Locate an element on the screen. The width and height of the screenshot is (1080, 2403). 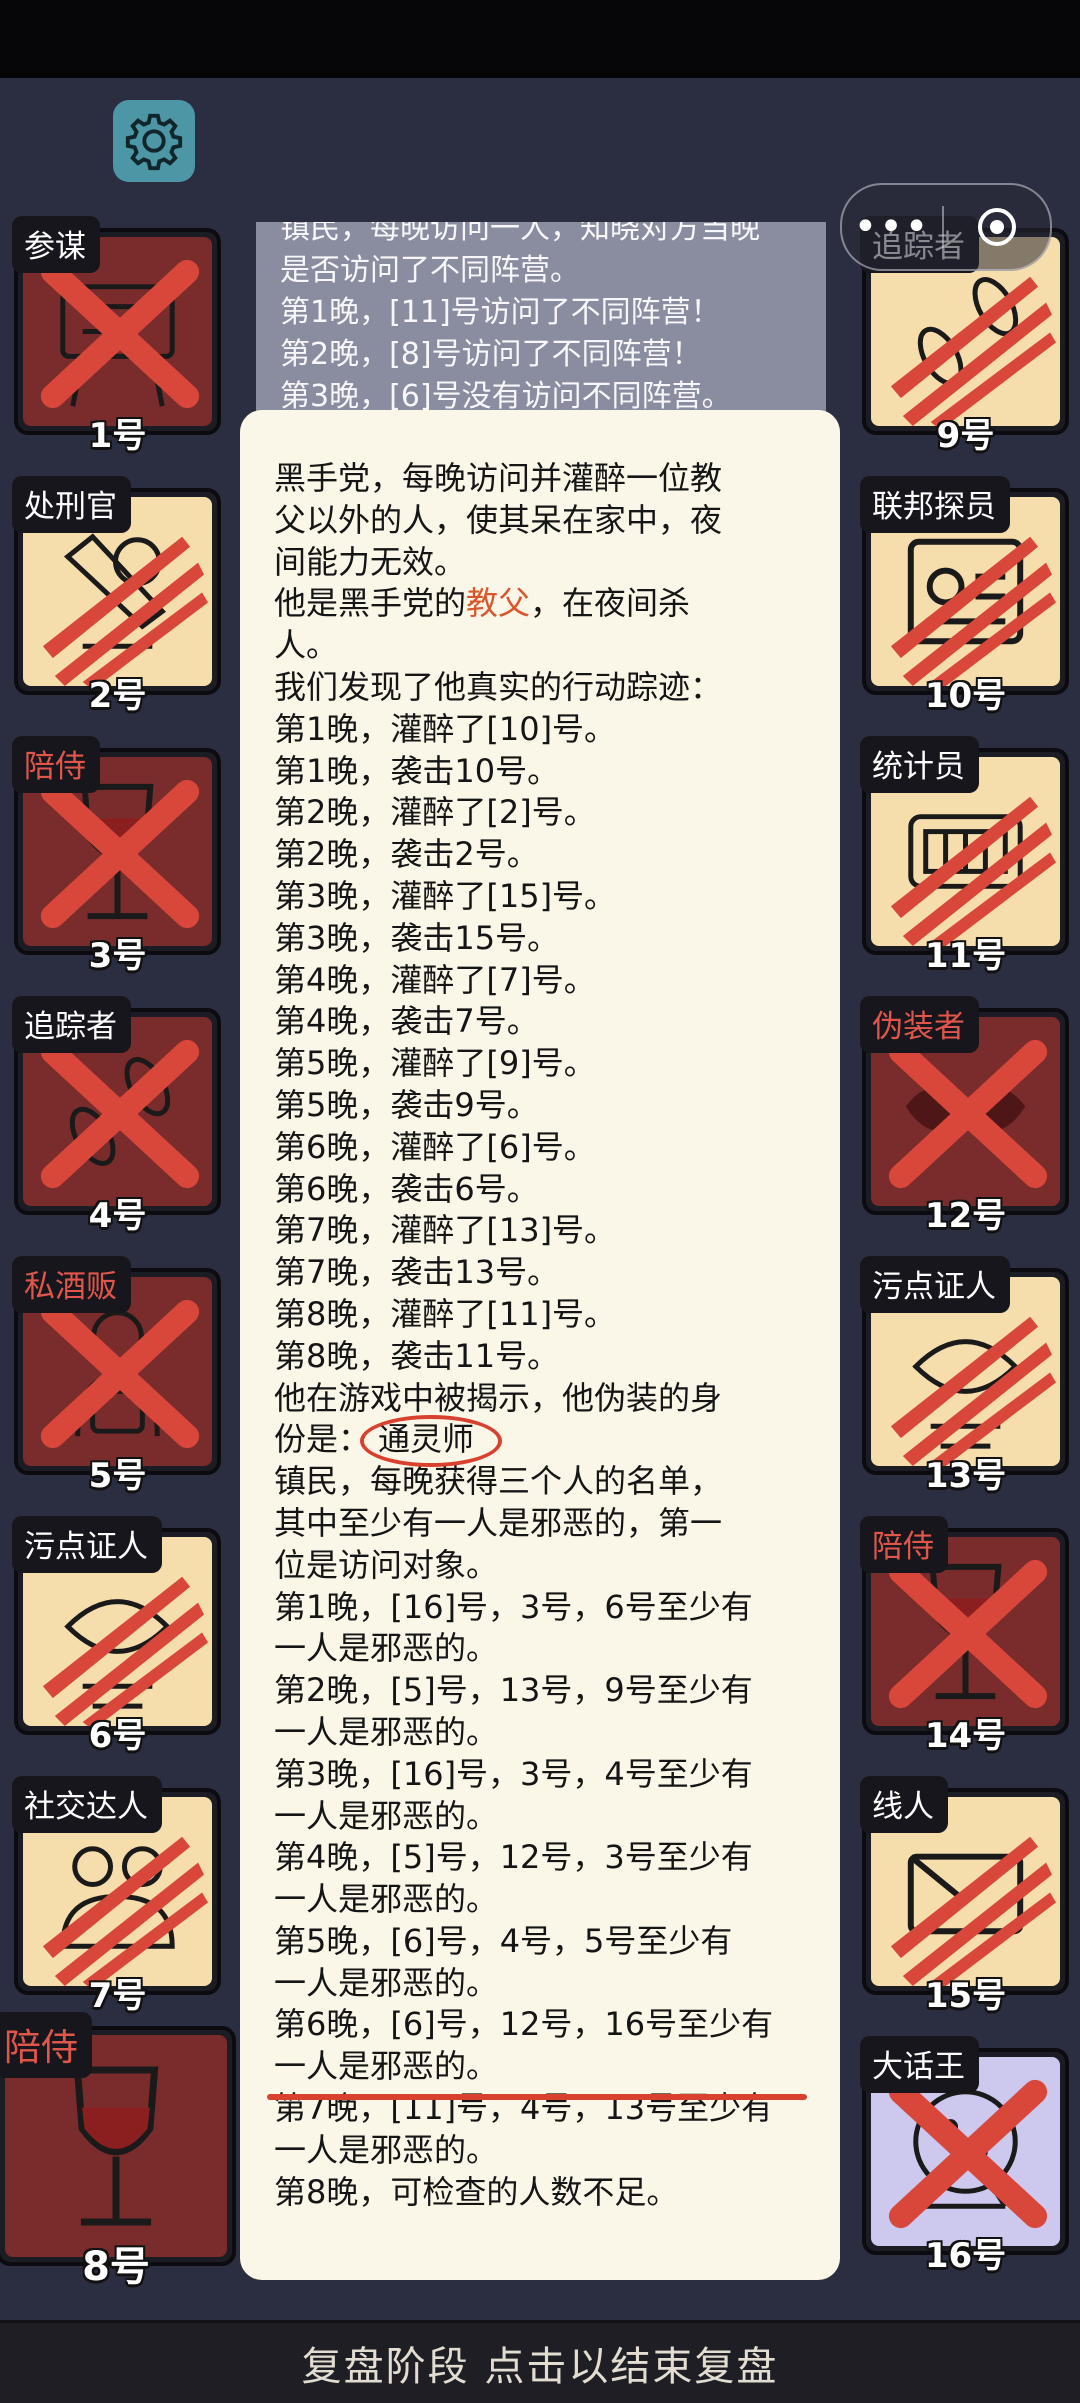
role-name-tag: 伪装者 is located at coordinates (919, 1024).